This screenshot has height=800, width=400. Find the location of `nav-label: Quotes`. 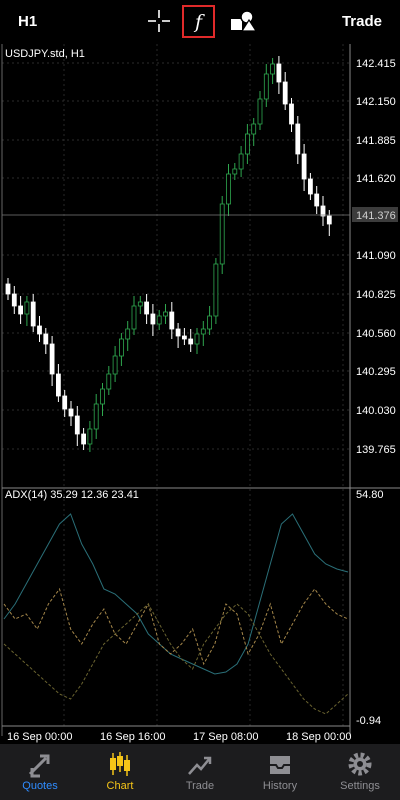

nav-label: Quotes is located at coordinates (40, 786).